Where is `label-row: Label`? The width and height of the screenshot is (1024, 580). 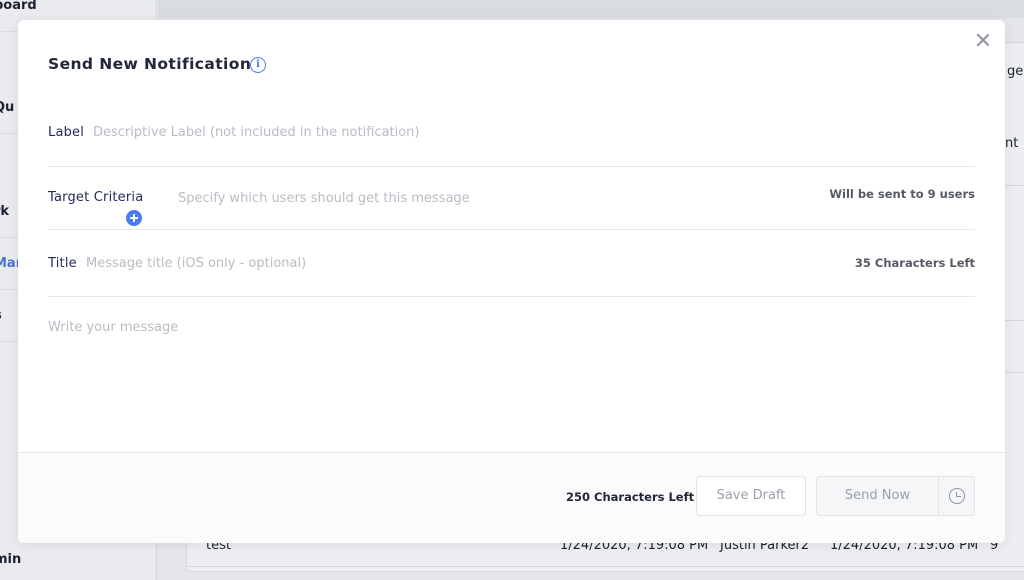 label-row: Label is located at coordinates (511, 136).